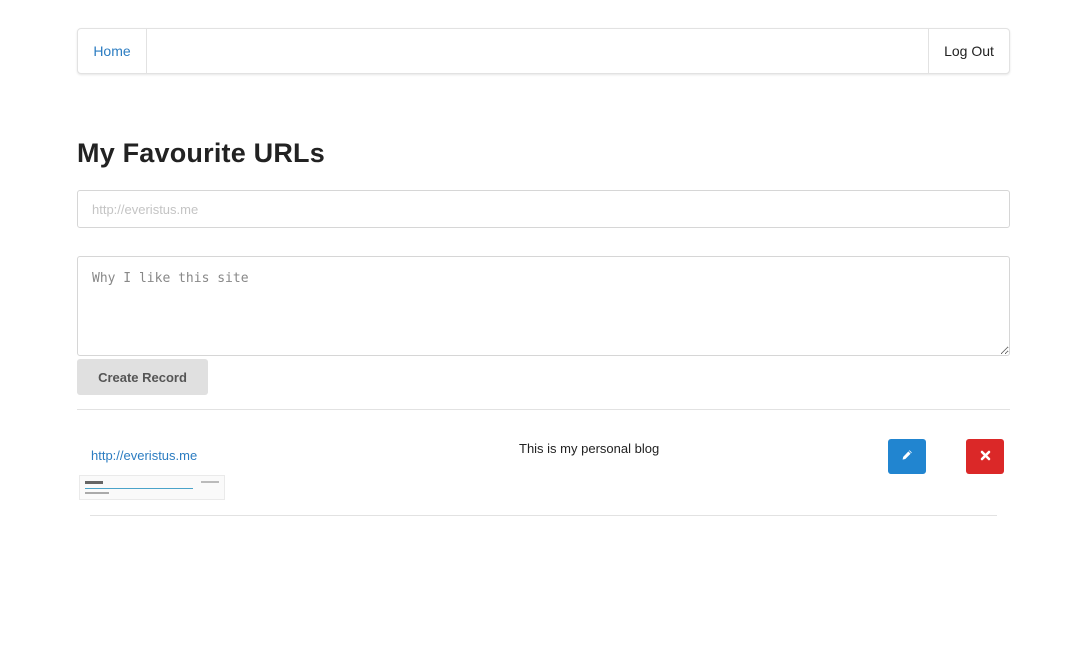 The width and height of the screenshot is (1087, 650). I want to click on close-icon, so click(985, 456).